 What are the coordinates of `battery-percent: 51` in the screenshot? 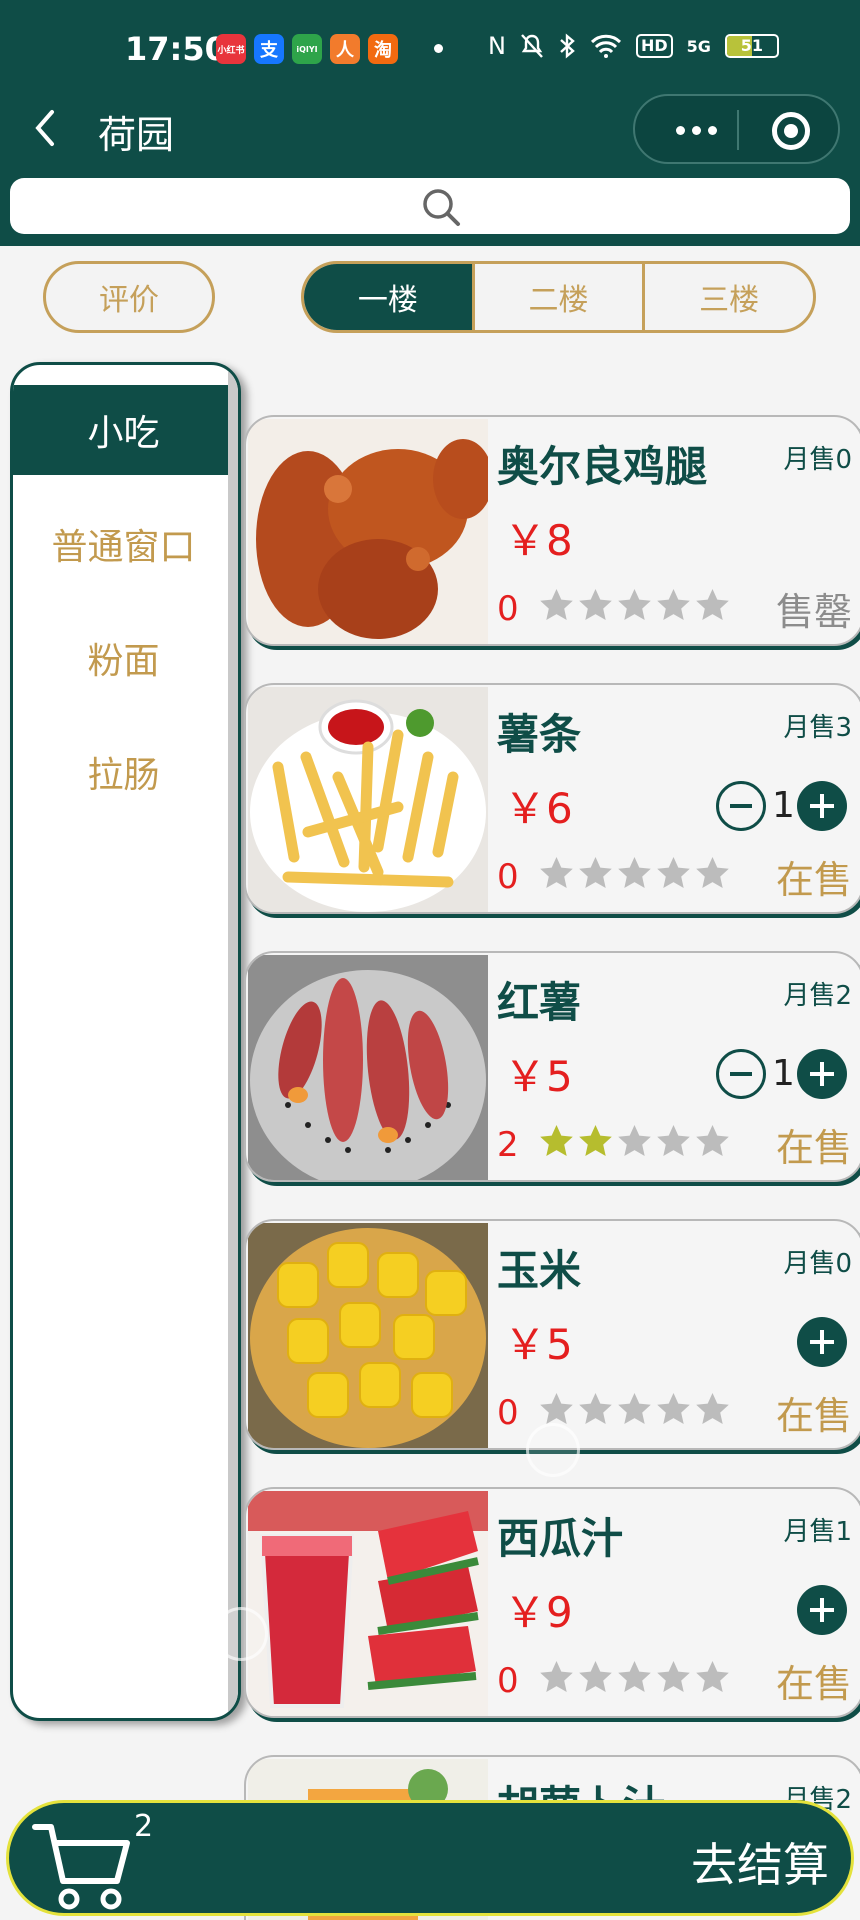 It's located at (752, 45).